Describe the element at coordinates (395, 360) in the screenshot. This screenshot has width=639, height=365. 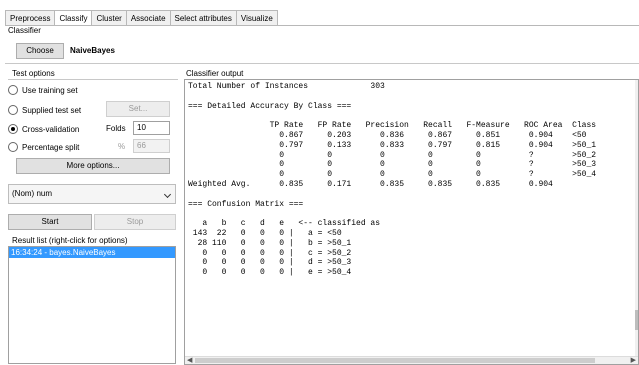
I see `horizontal-scroll-thumb` at that location.